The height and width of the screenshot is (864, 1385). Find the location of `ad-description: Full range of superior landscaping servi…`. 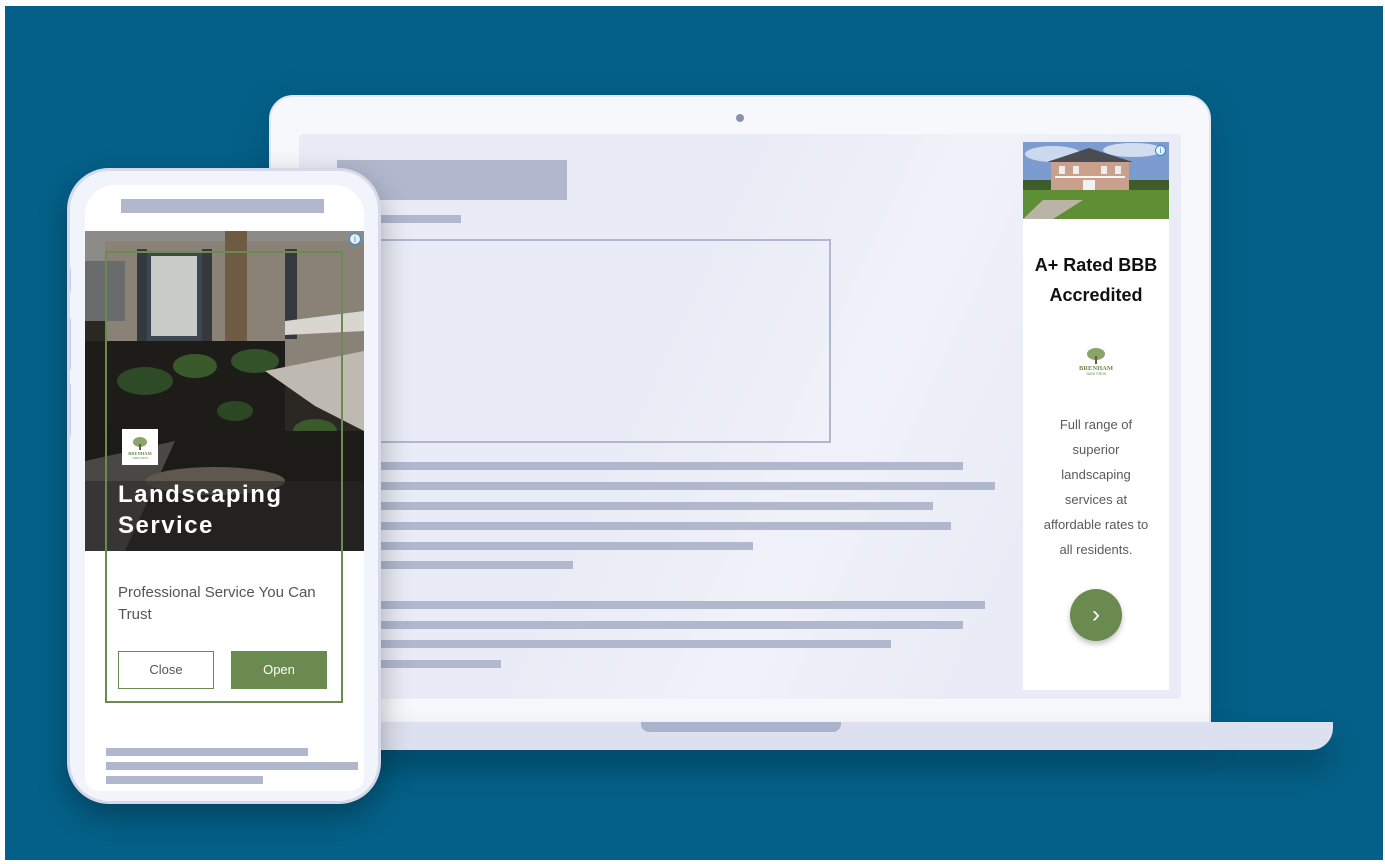

ad-description: Full range of superior landscaping servi… is located at coordinates (1096, 487).